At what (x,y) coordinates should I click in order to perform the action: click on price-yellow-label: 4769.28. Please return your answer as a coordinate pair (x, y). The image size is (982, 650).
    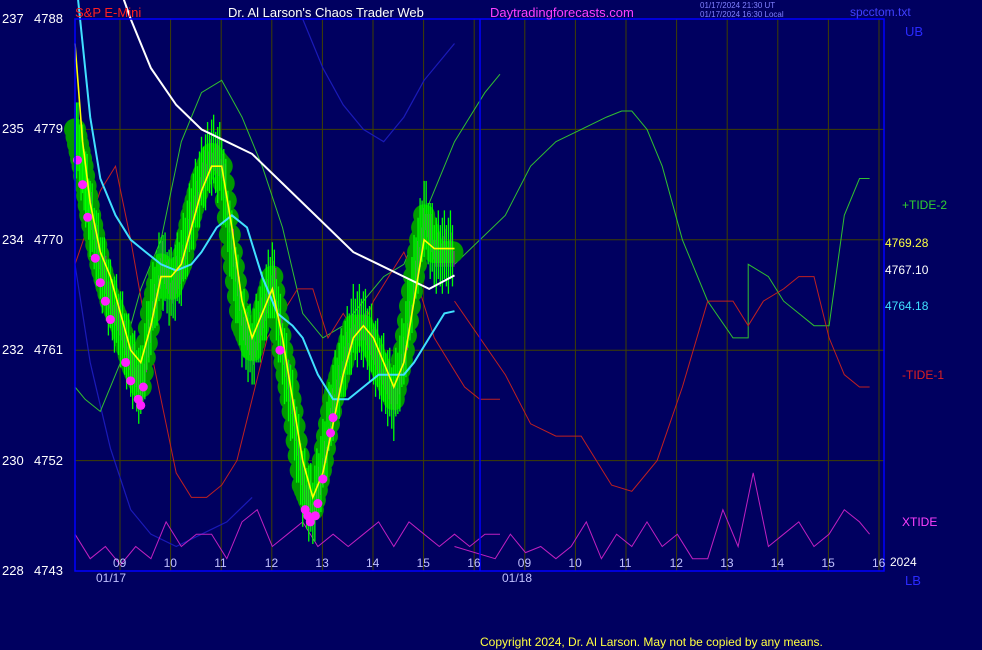
    Looking at the image, I should click on (907, 243).